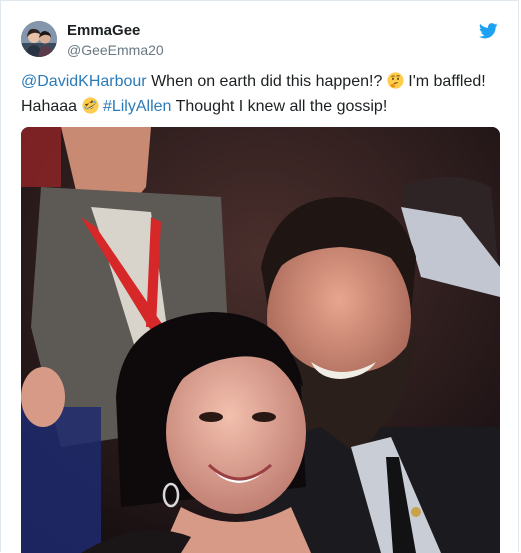 This screenshot has width=521, height=553. I want to click on hashtag-link: #LilyAllen, so click(137, 106).